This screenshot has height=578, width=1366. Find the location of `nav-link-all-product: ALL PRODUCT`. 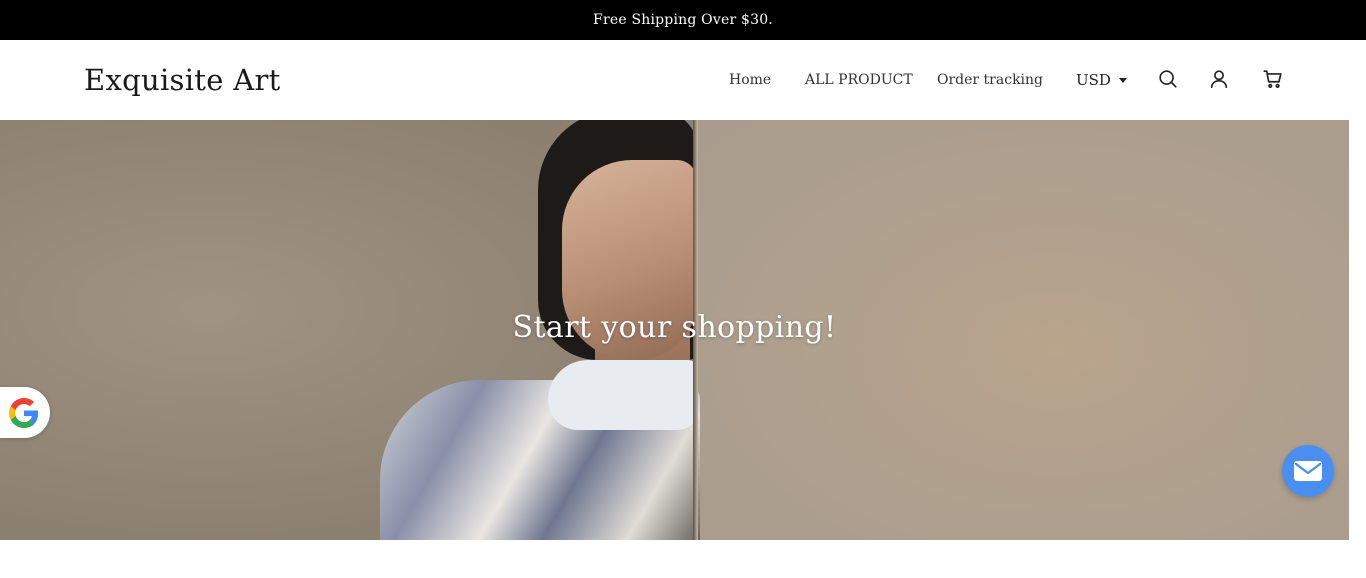

nav-link-all-product: ALL PRODUCT is located at coordinates (859, 80).